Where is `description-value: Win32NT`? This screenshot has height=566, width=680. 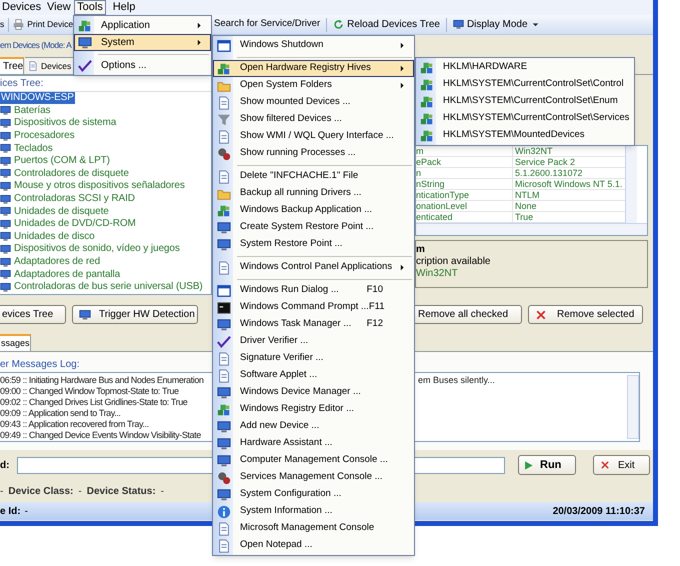 description-value: Win32NT is located at coordinates (437, 274).